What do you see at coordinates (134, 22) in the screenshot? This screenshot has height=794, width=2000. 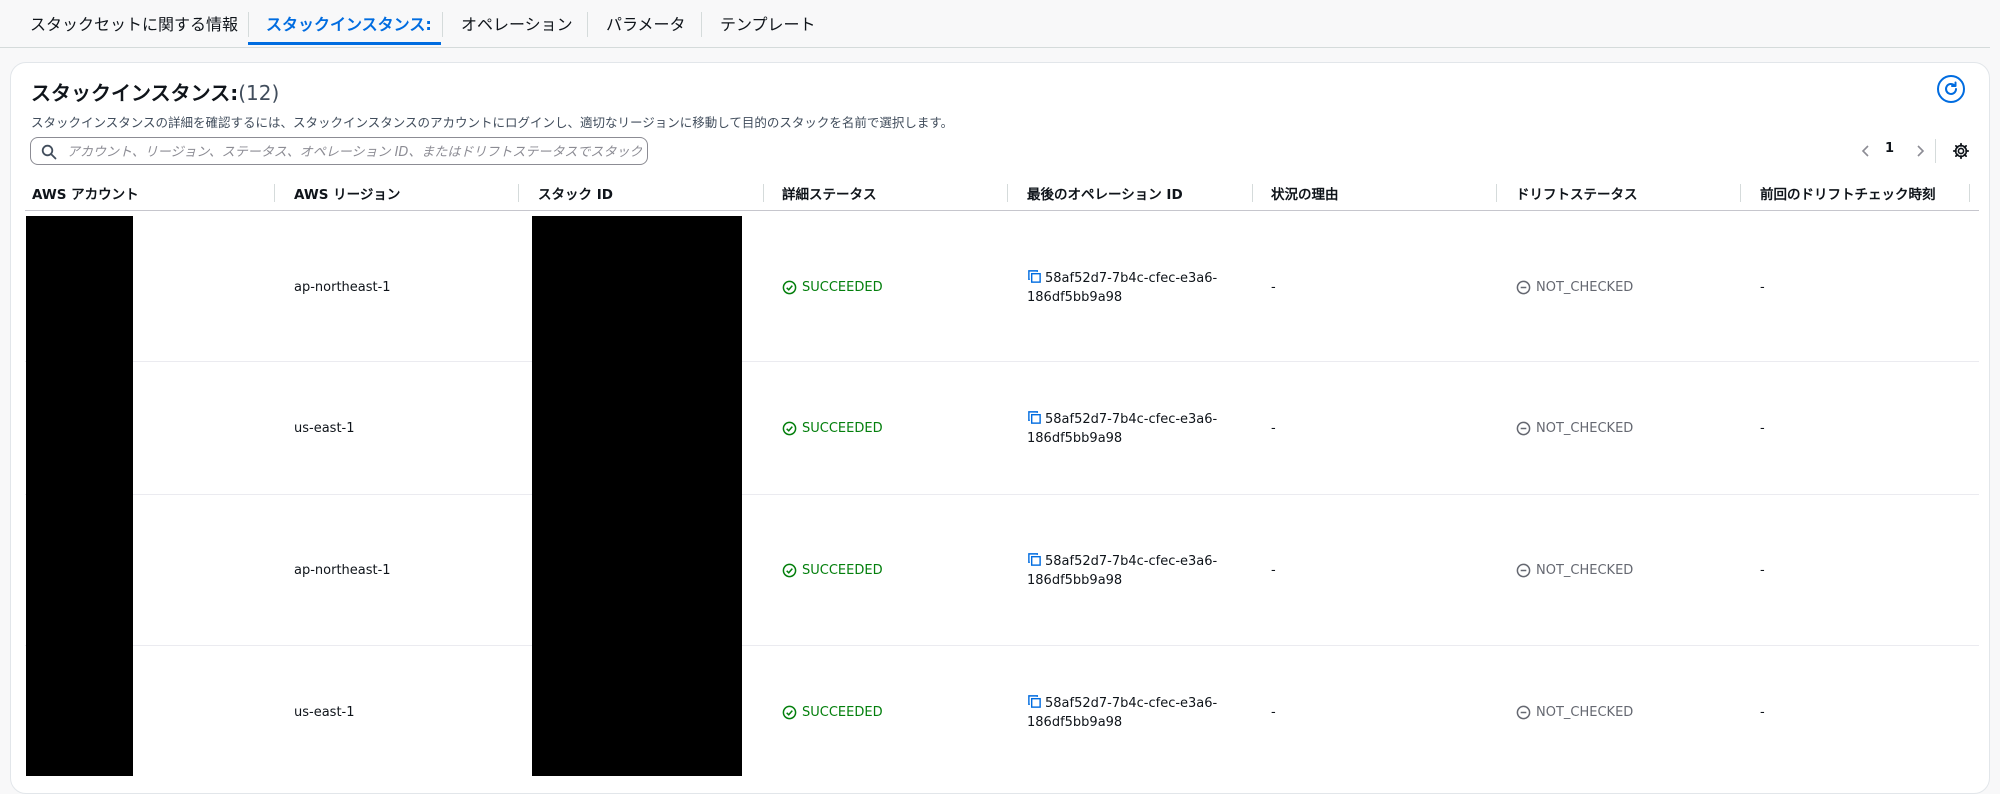 I see `tab-stackset-info: スタックセットに関する情報` at bounding box center [134, 22].